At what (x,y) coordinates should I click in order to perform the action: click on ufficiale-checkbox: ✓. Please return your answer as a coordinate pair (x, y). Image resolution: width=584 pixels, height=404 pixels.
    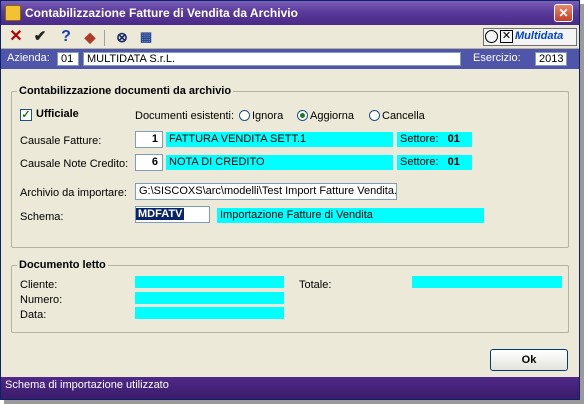
    Looking at the image, I should click on (26, 115).